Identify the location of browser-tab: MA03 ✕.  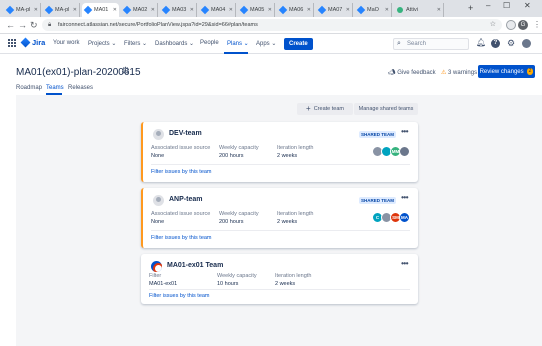
(178, 10).